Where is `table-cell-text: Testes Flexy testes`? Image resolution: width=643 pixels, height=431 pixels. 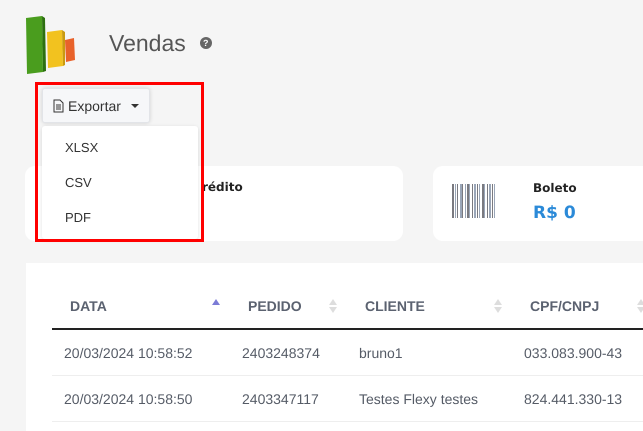
table-cell-text: Testes Flexy testes is located at coordinates (419, 398).